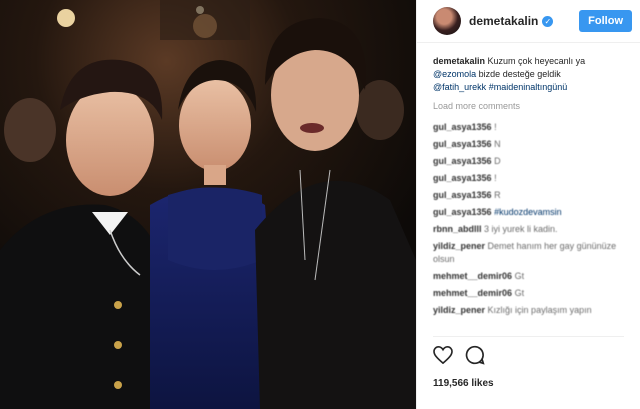 The width and height of the screenshot is (640, 409). Describe the element at coordinates (503, 21) in the screenshot. I see `header-username: demetakalin` at that location.